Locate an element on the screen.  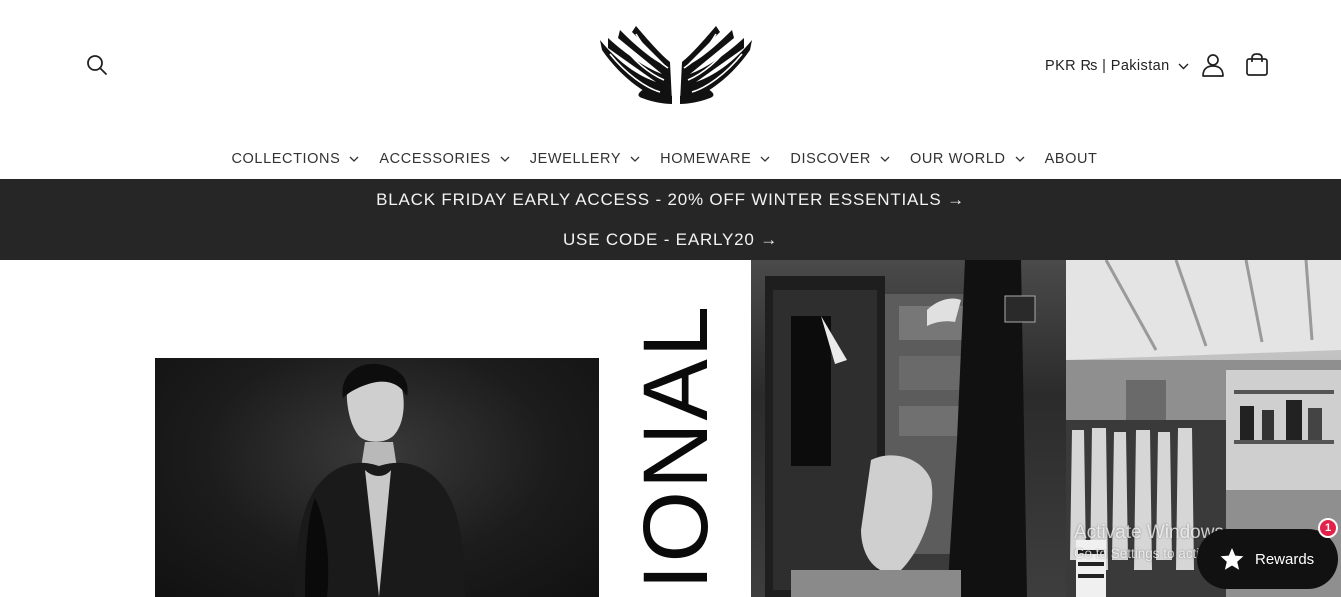
nav-item-jewellery: JEWELLERY is located at coordinates (585, 159).